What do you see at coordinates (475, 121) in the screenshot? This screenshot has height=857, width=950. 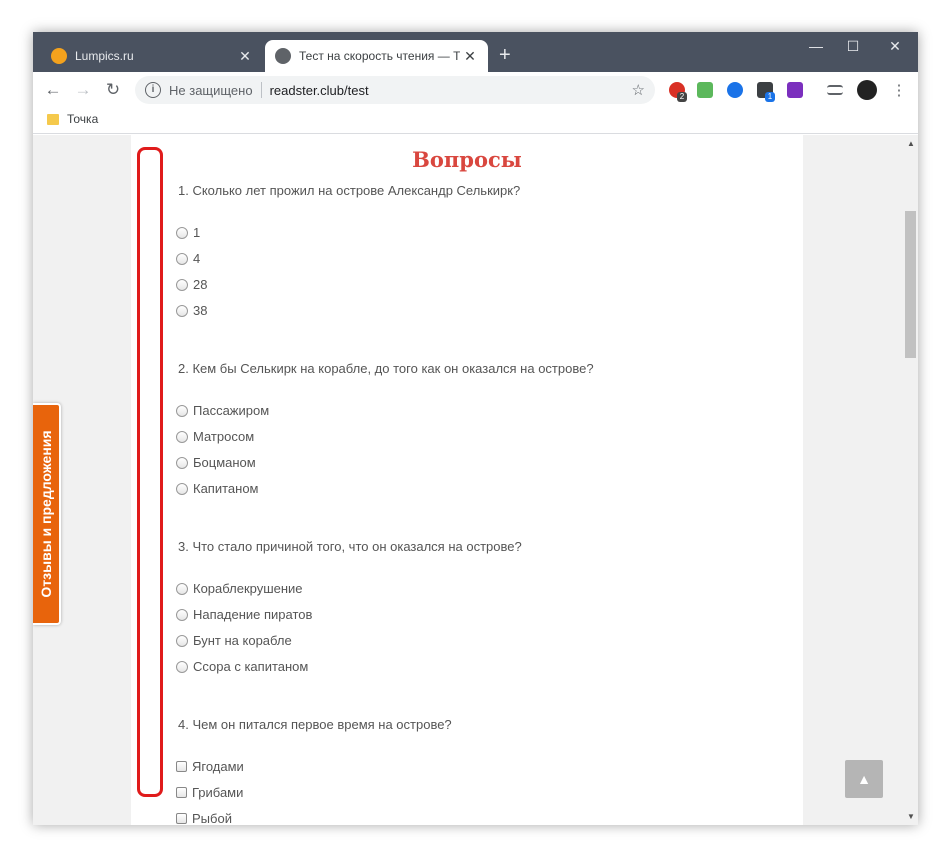 I see `bookmarks-bar: Точка` at bounding box center [475, 121].